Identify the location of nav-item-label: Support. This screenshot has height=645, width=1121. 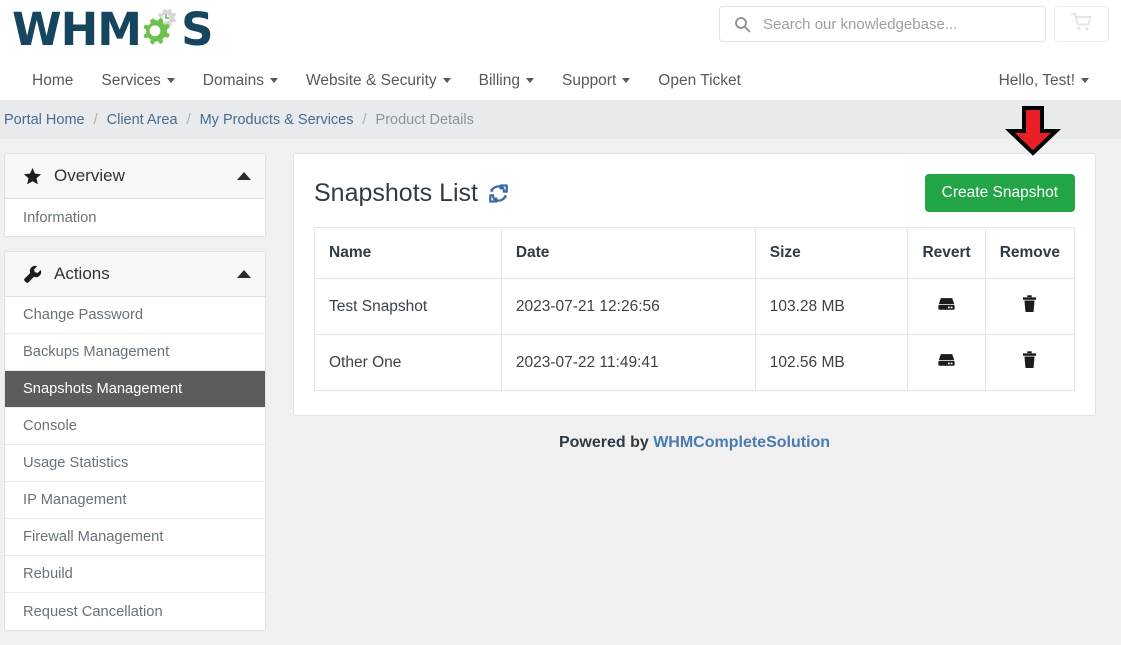
(589, 80).